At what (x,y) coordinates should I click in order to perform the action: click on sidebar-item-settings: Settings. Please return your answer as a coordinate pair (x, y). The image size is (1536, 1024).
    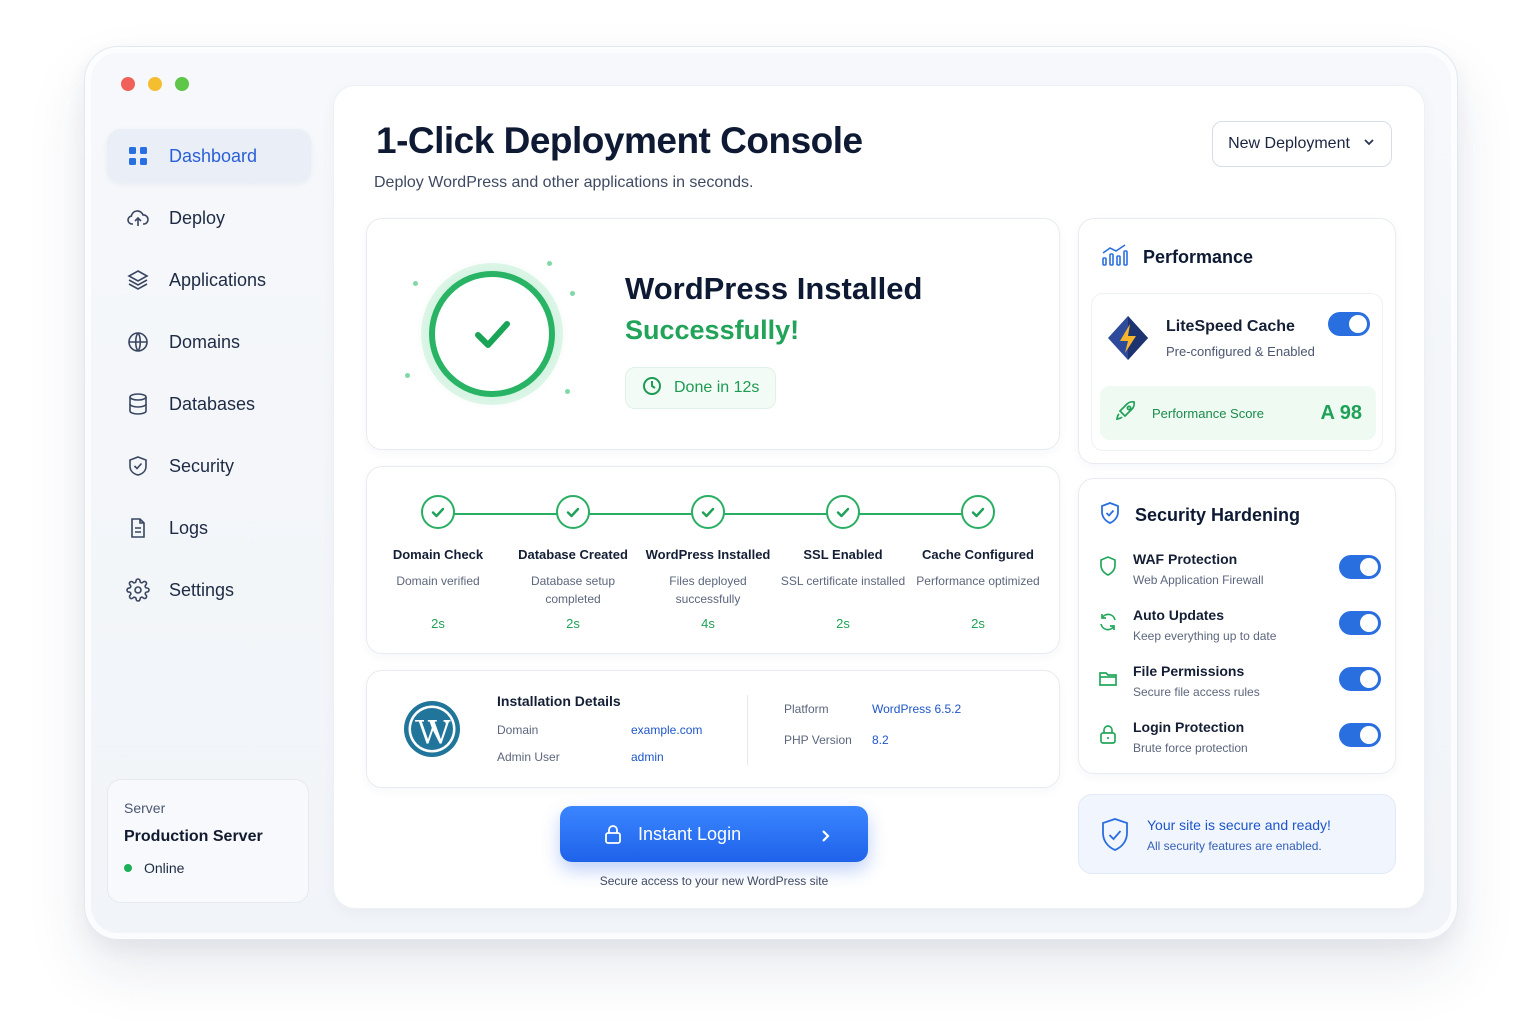
    Looking at the image, I should click on (209, 590).